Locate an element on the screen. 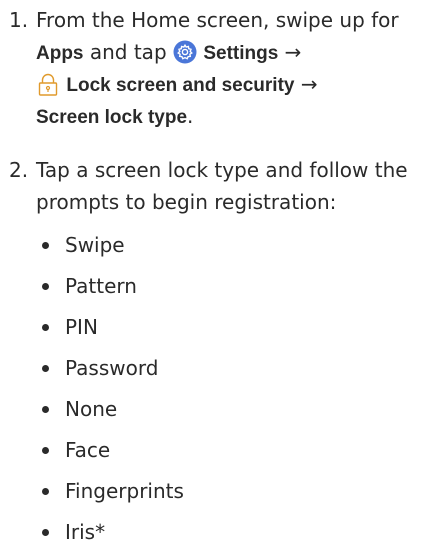  step-2-line-1: Tap a screen lock type and follow the is located at coordinates (222, 170).